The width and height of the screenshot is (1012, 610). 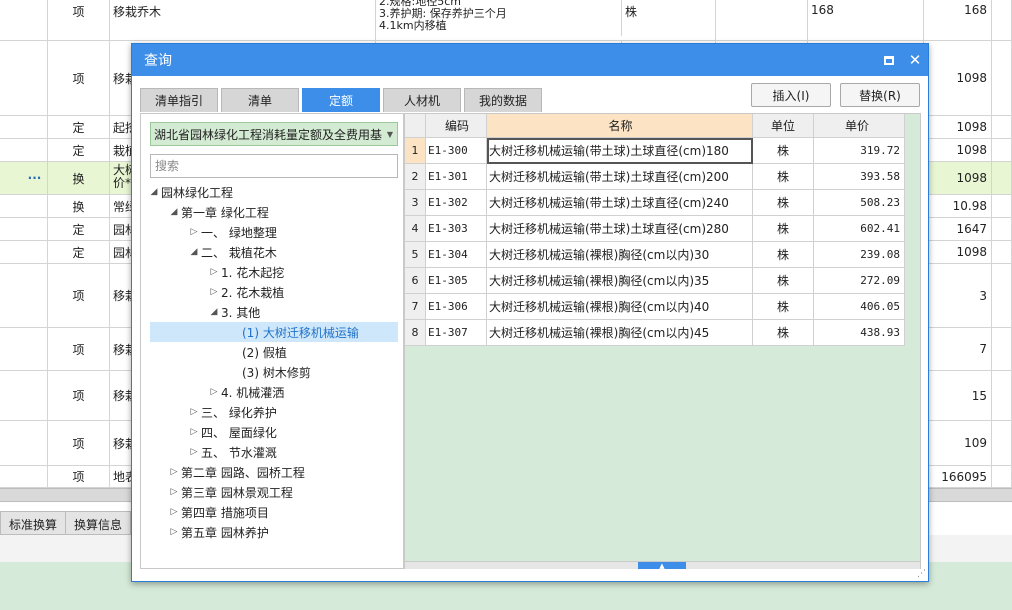 I want to click on tab-standard-conversion: 标准换算, so click(x=33, y=523).